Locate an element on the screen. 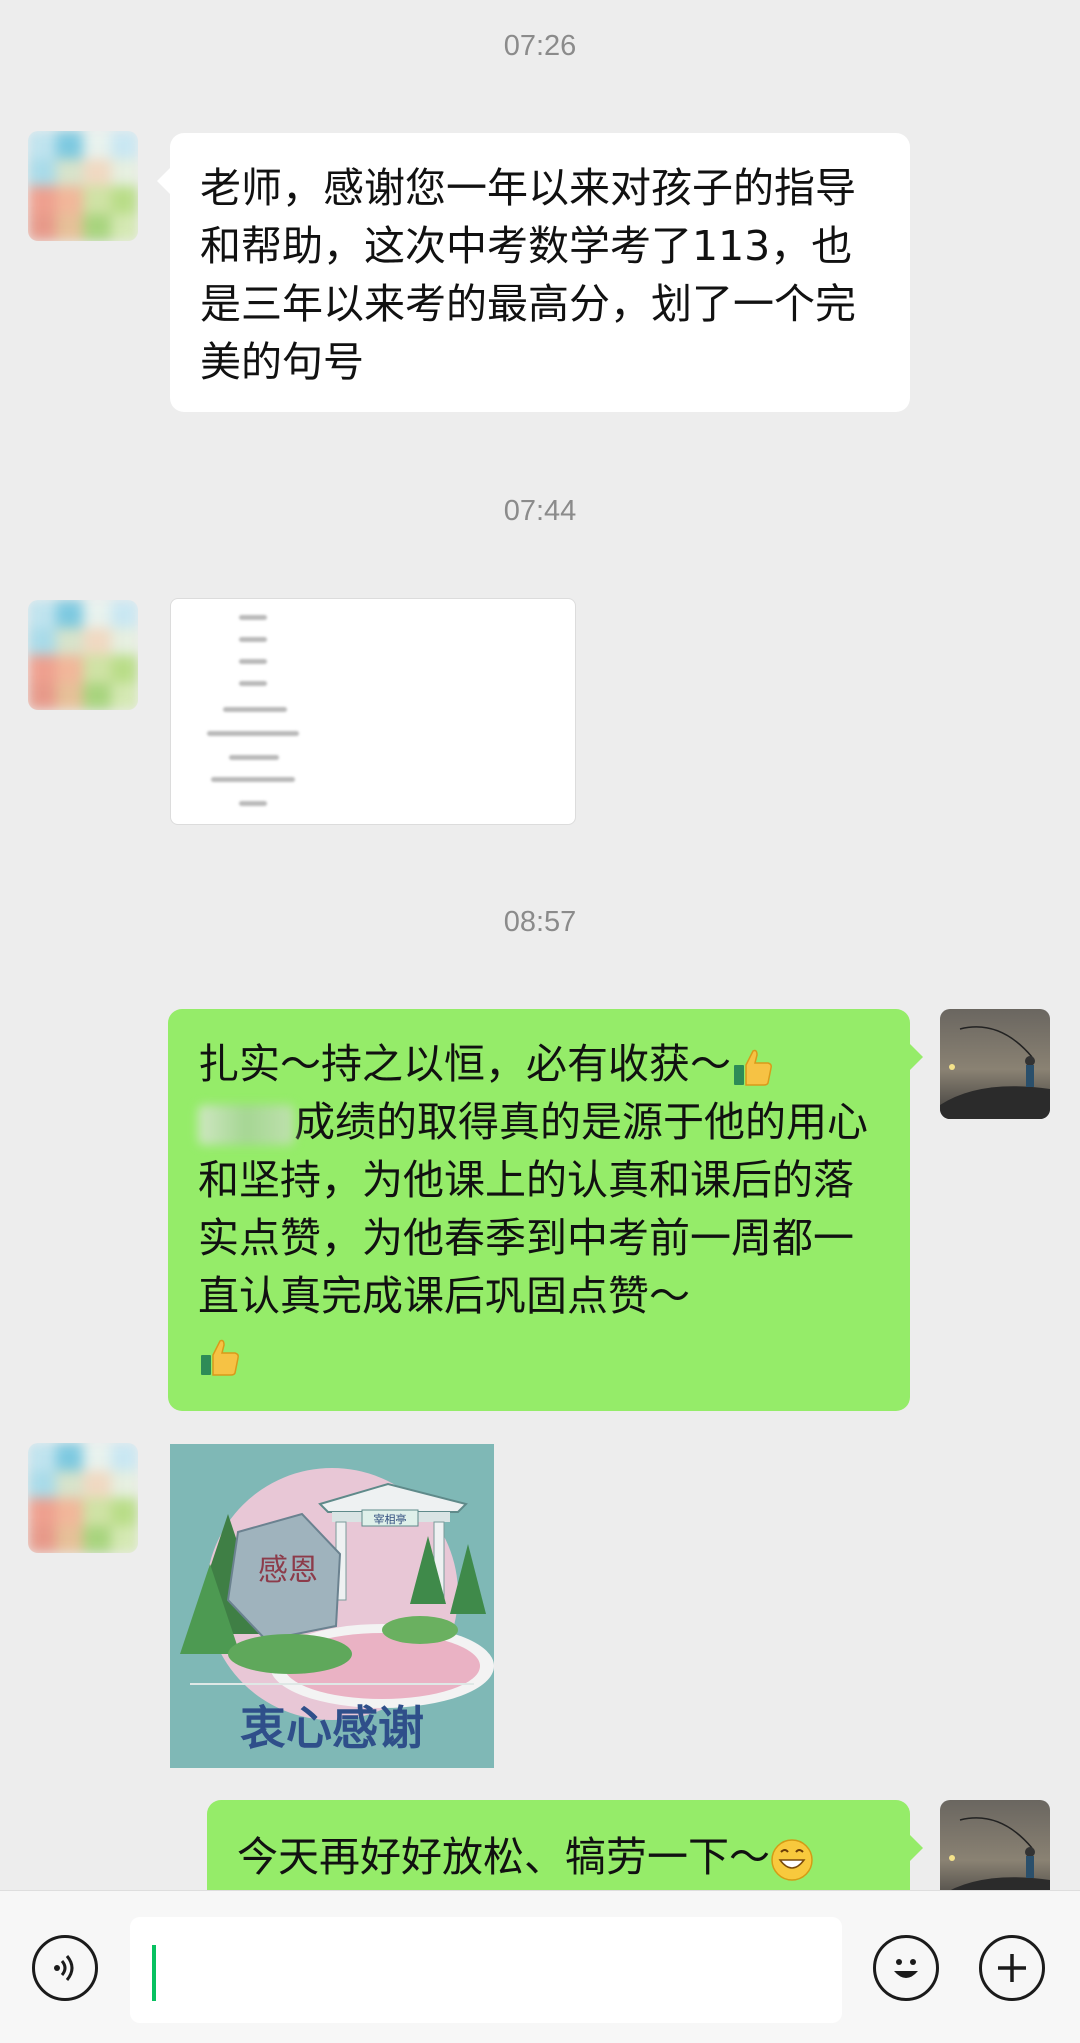  fishing-figure-avatar-art is located at coordinates (995, 1072).